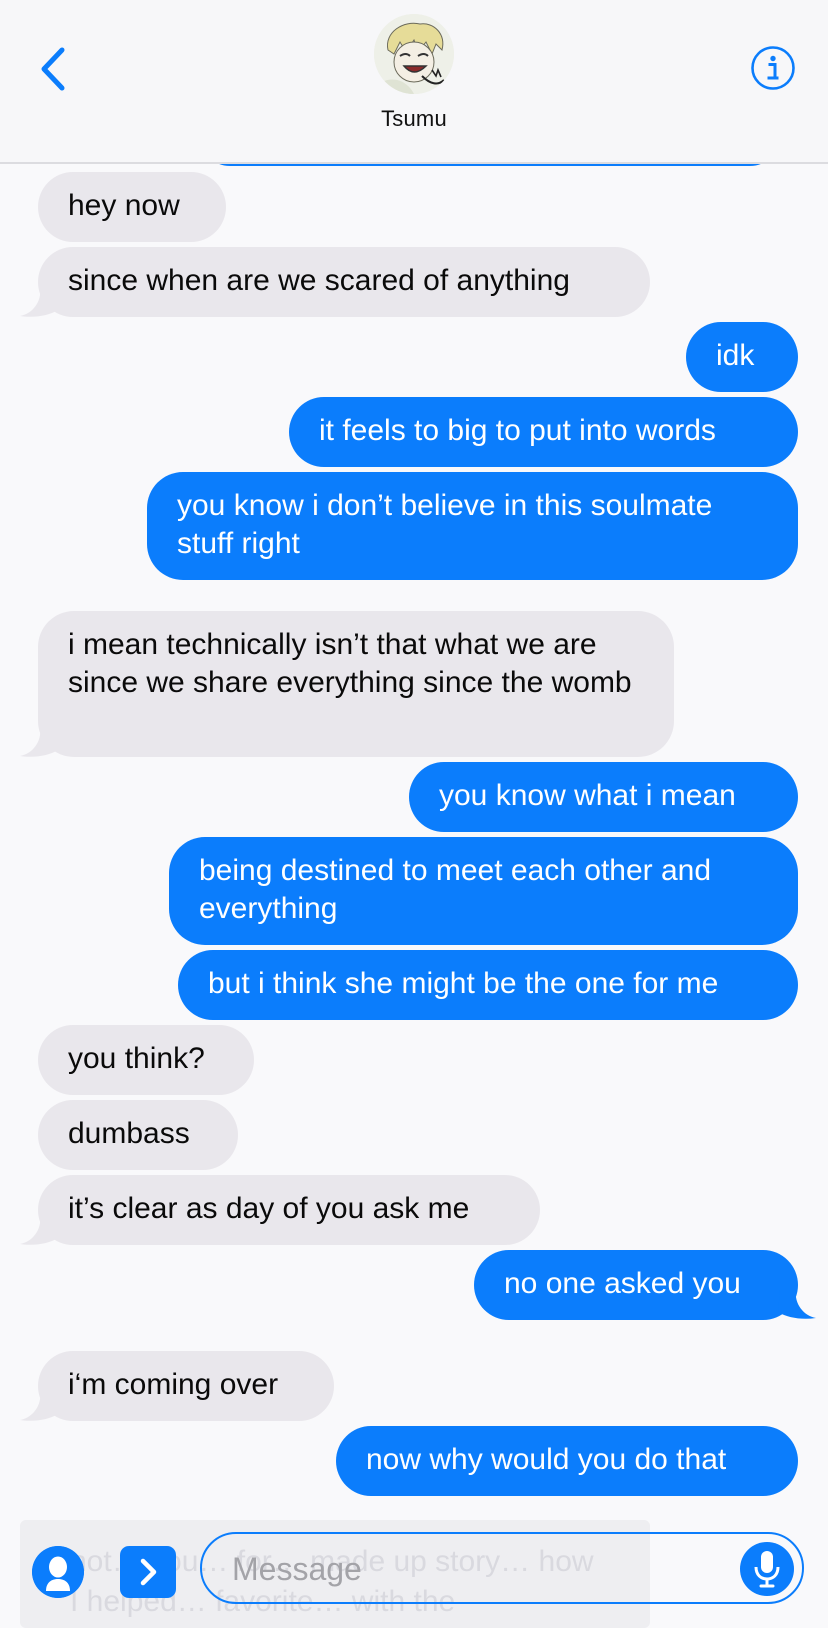  What do you see at coordinates (129, 1133) in the screenshot?
I see `message-text: dumbass` at bounding box center [129, 1133].